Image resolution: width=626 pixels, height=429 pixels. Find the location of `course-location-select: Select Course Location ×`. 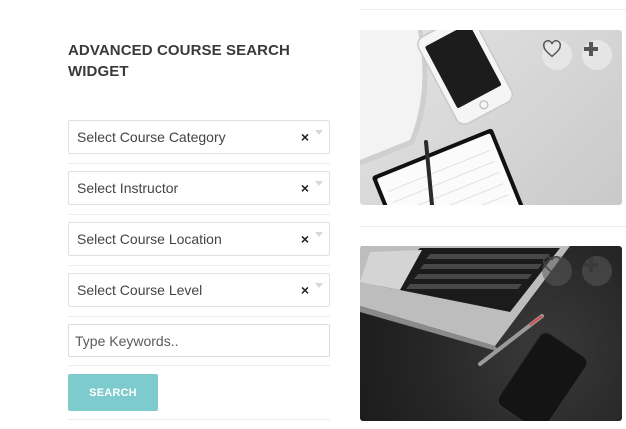

course-location-select: Select Course Location × is located at coordinates (199, 239).